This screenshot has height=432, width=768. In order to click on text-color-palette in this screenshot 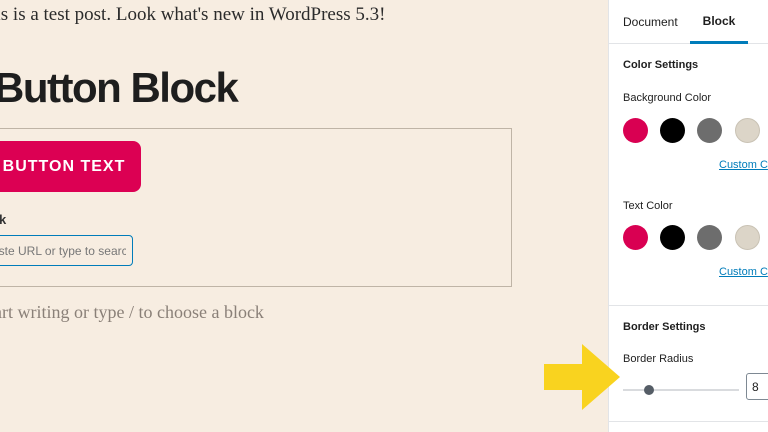, I will do `click(695, 238)`.